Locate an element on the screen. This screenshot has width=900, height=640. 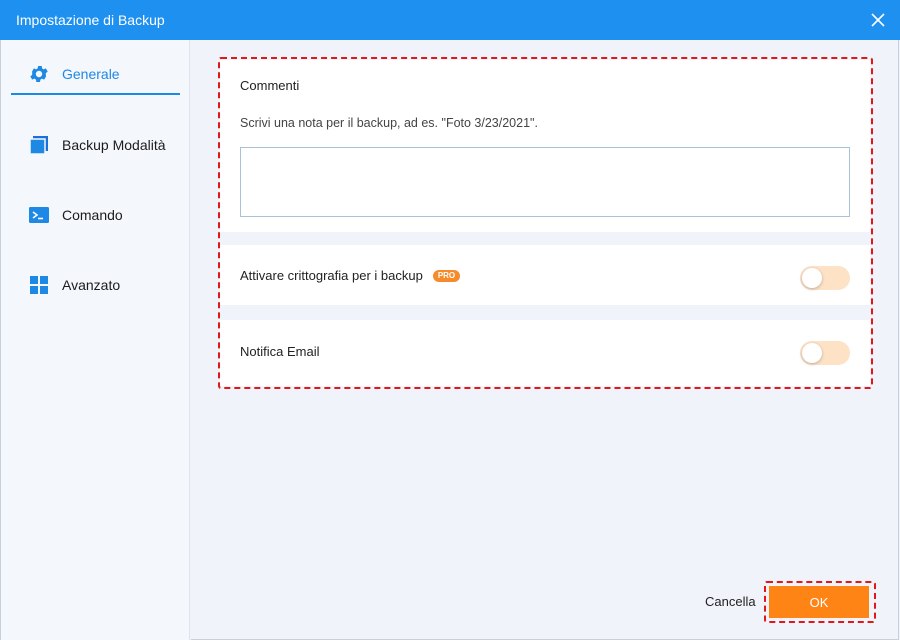
sidebar-item-label: Generale is located at coordinates (91, 74).